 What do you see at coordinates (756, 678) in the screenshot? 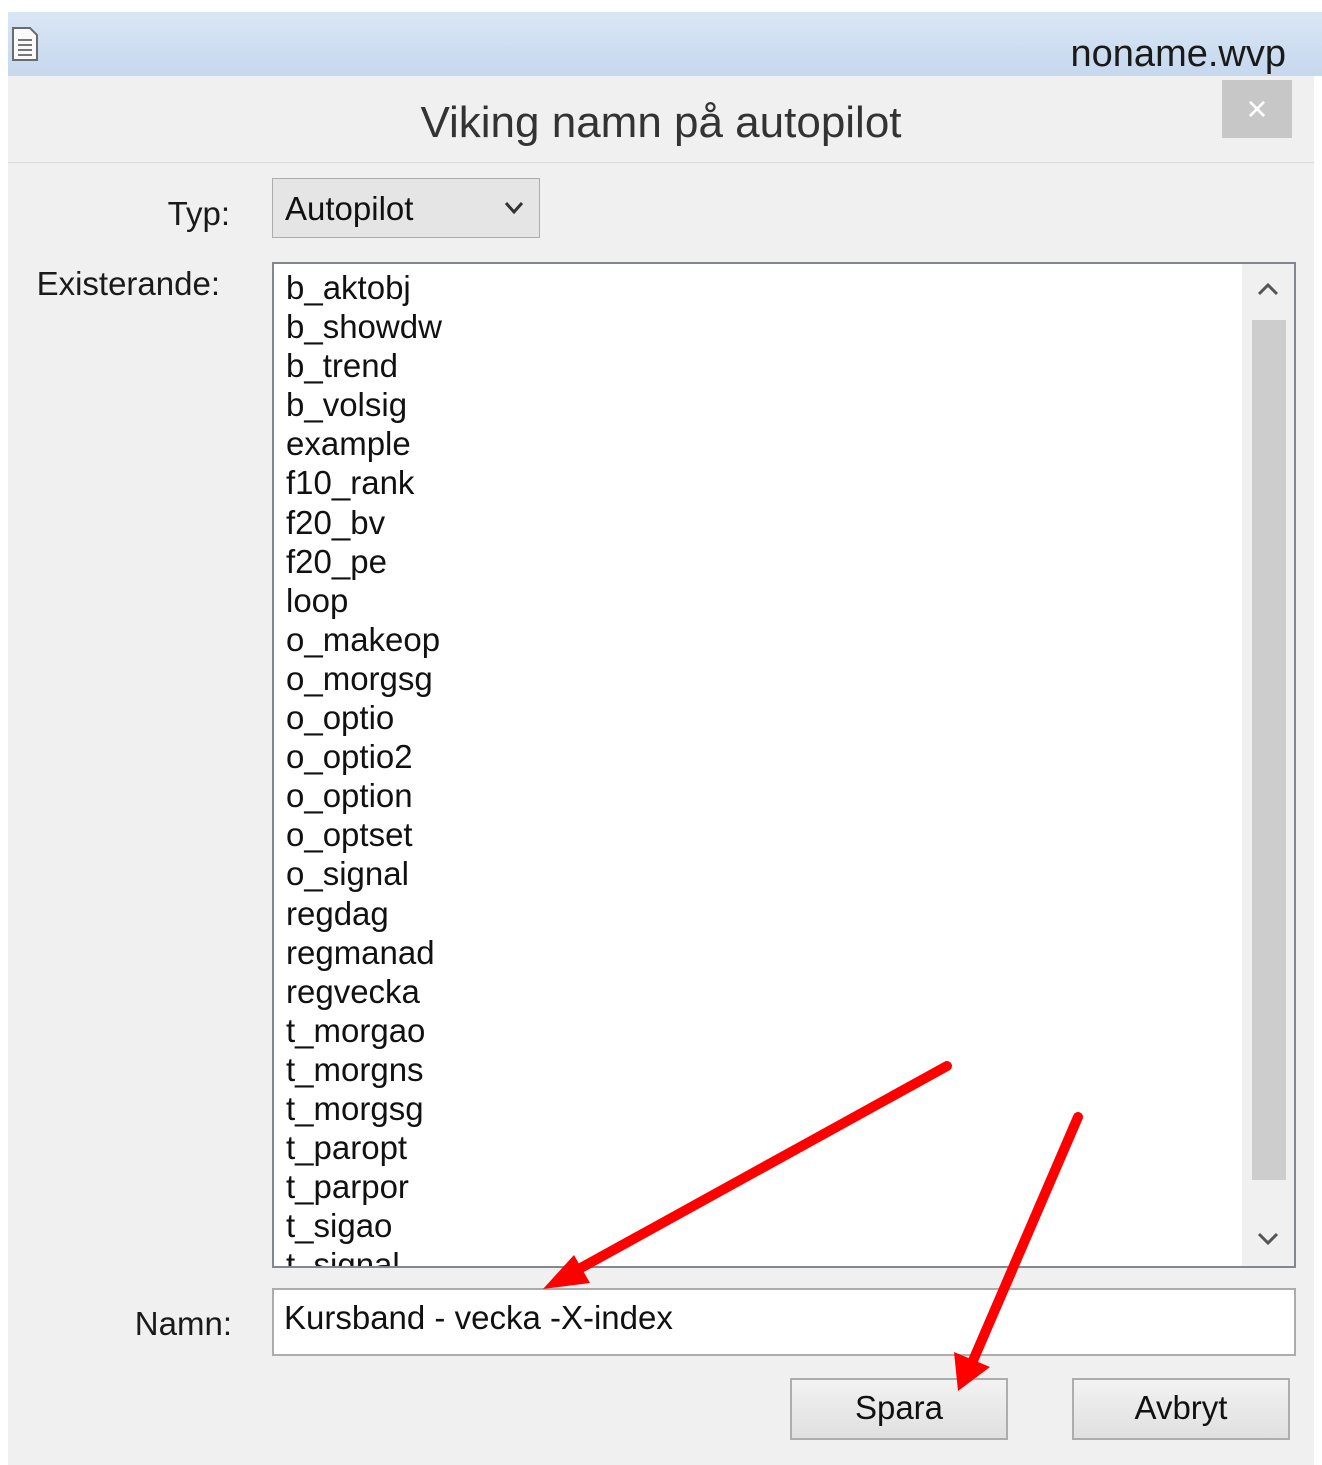
I see `list-item: o_morgsg` at bounding box center [756, 678].